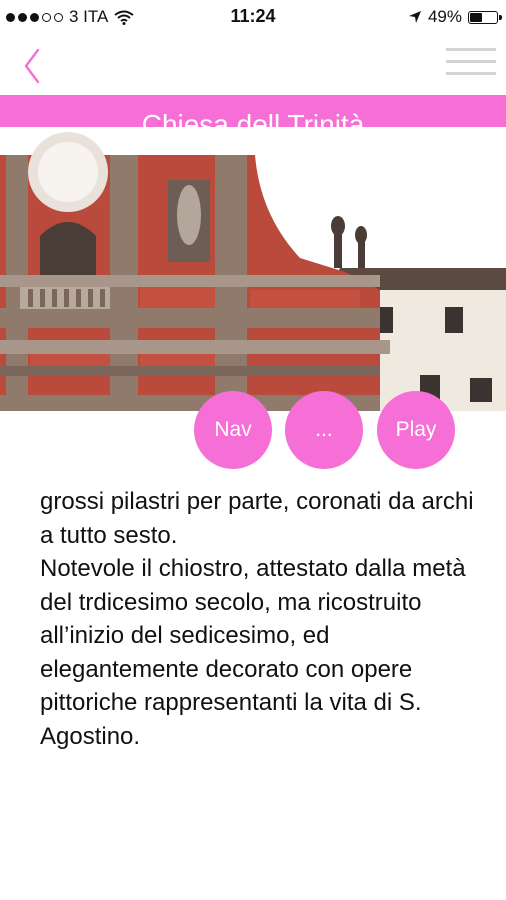 The width and height of the screenshot is (506, 900). What do you see at coordinates (253, 17) in the screenshot?
I see `status-bar: 3 ITA 11:24 49%` at bounding box center [253, 17].